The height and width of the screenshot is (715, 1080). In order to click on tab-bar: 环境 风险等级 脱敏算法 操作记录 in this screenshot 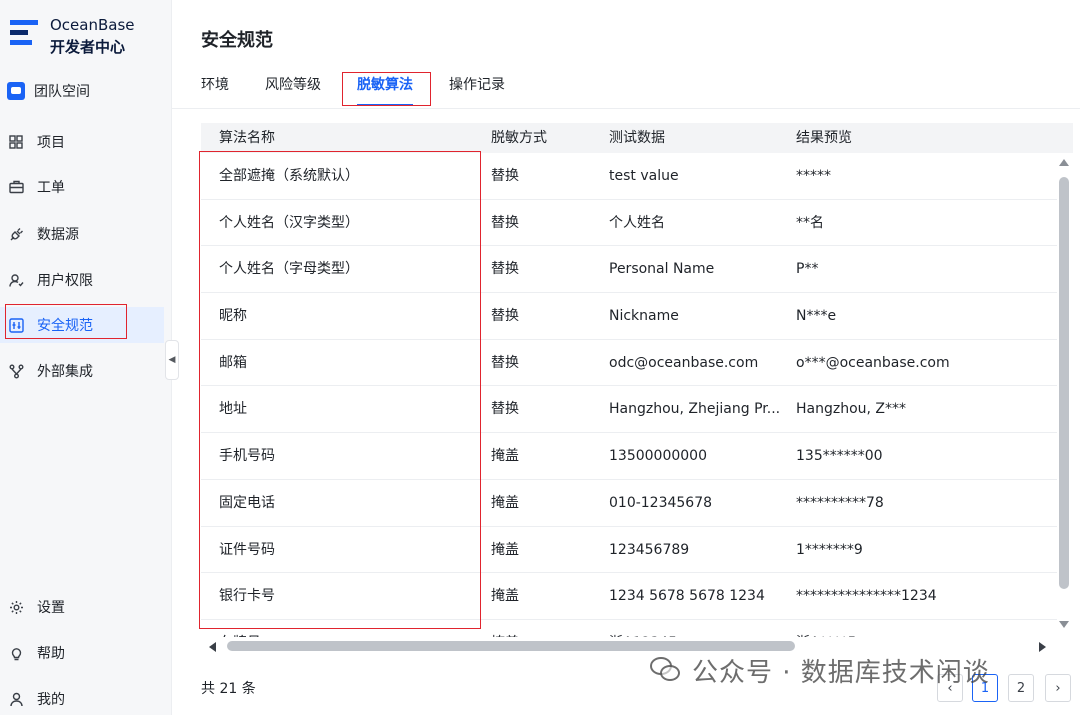, I will do `click(371, 92)`.